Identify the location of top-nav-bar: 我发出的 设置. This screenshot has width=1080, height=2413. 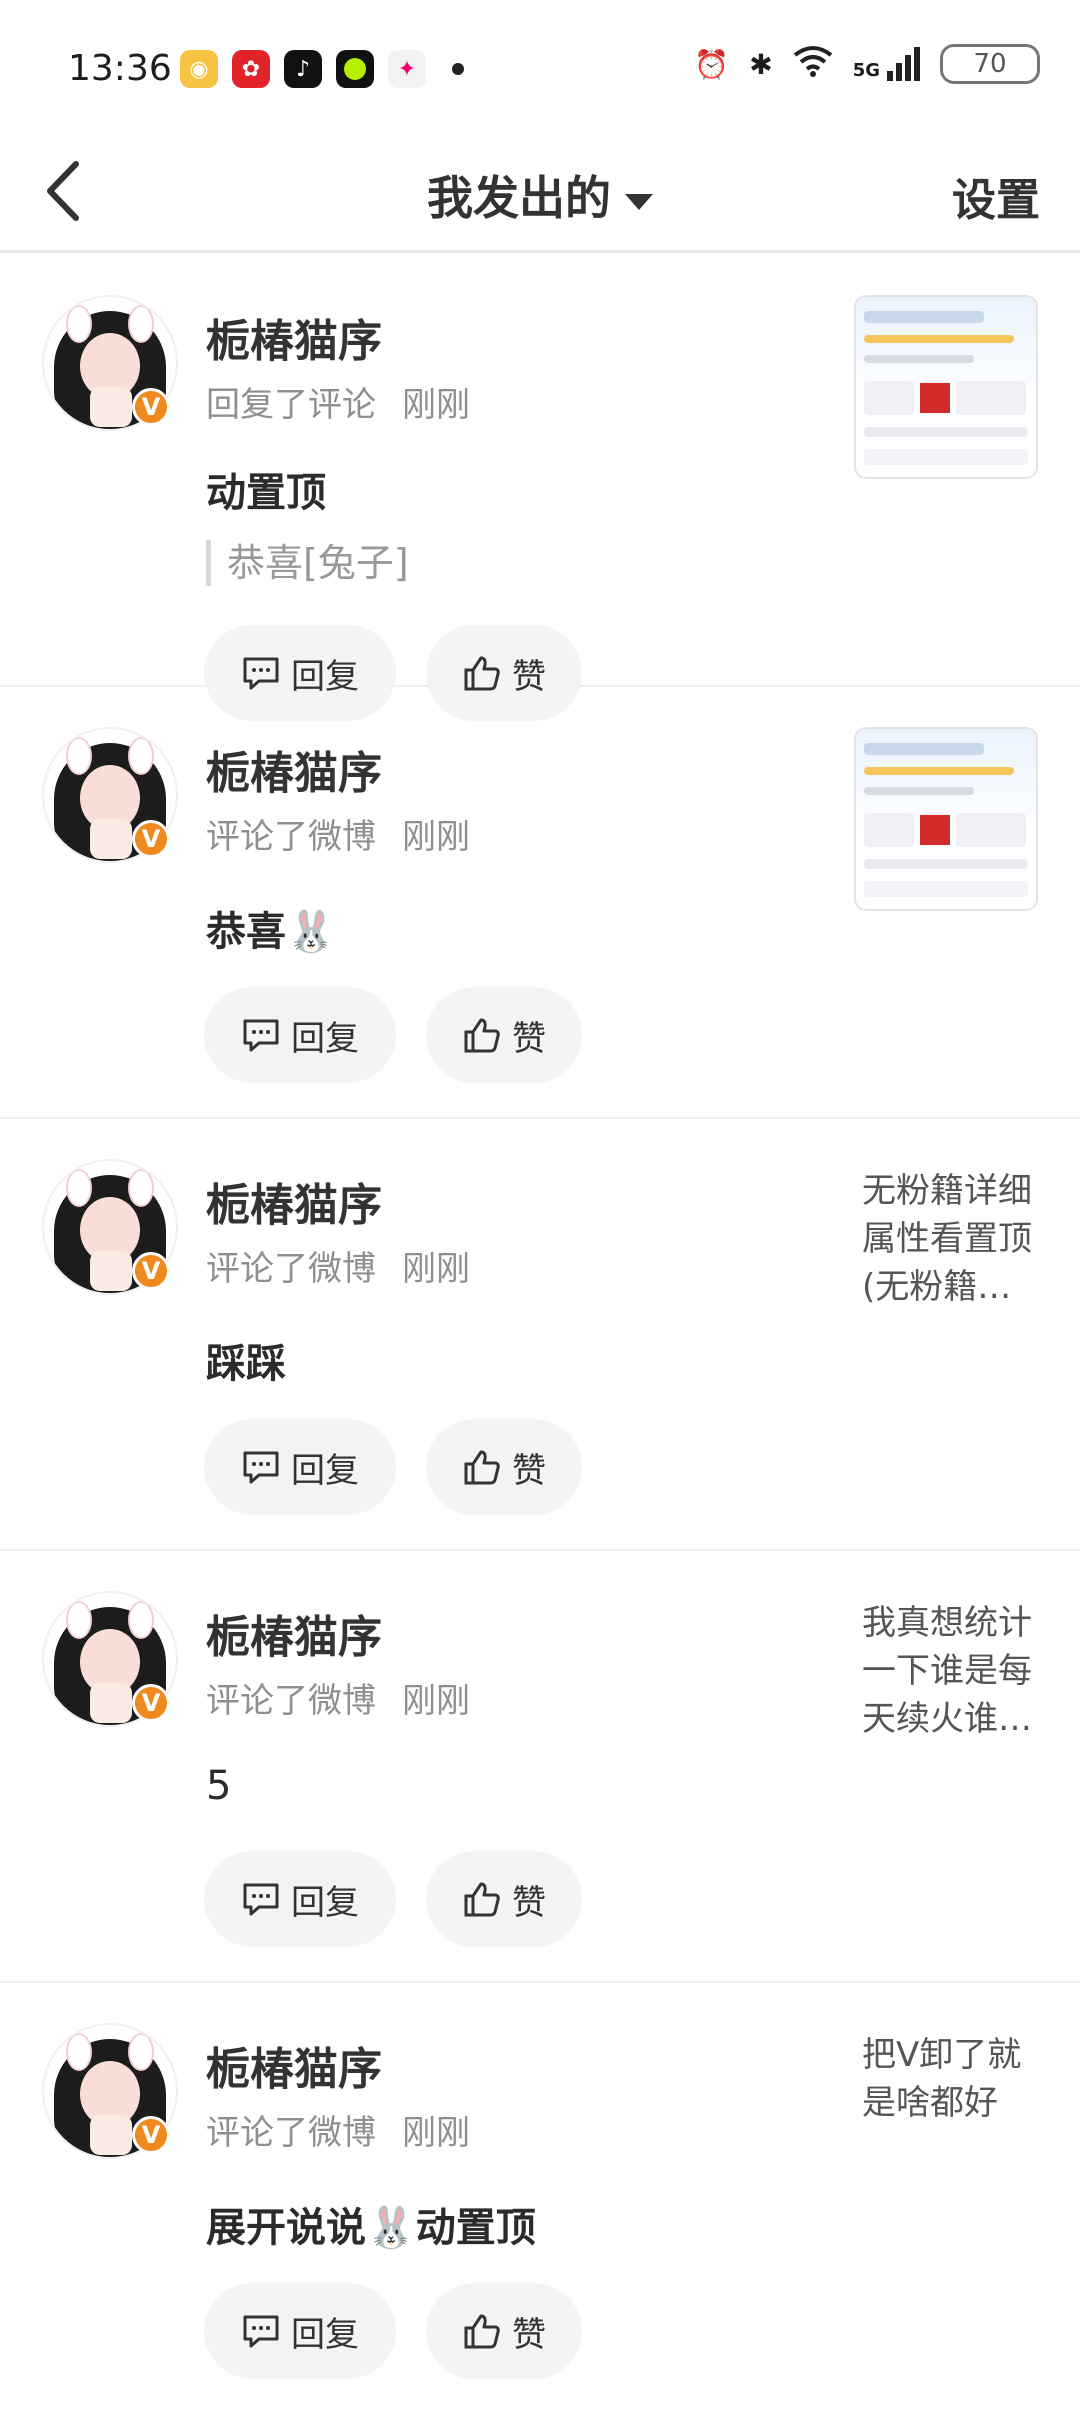
(540, 196).